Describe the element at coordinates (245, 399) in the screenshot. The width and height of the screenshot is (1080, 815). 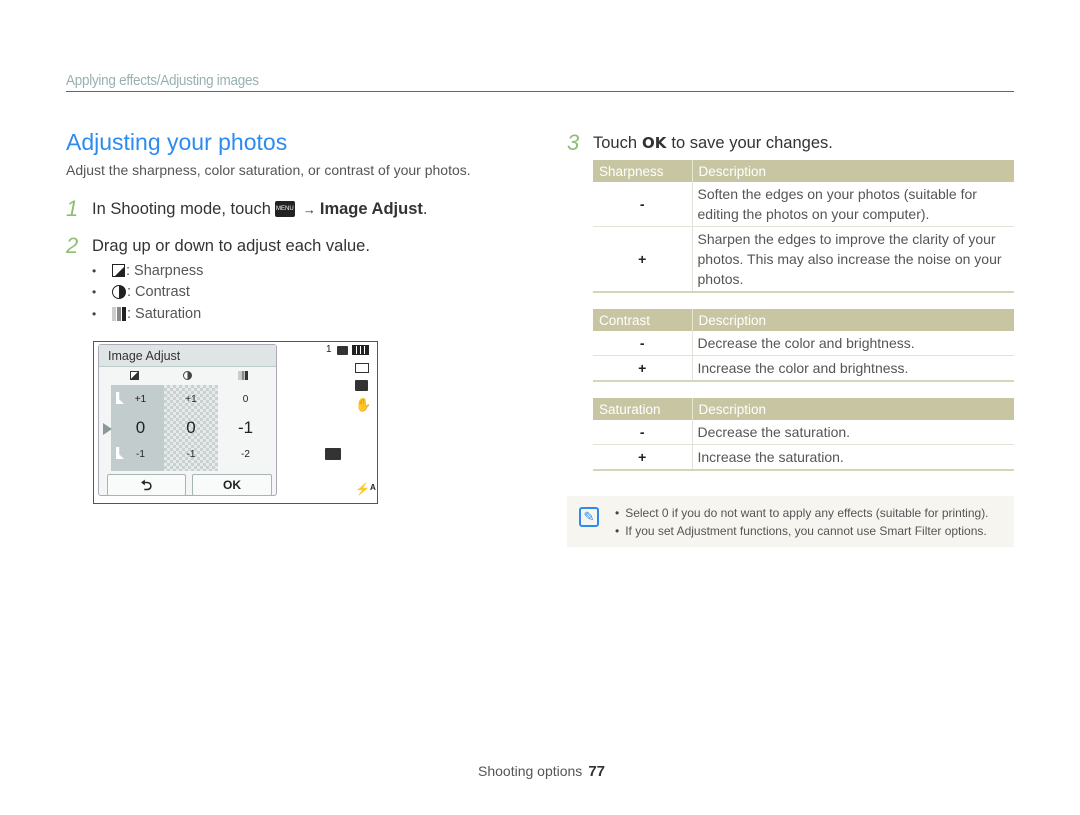
I see `value-above: 0` at that location.